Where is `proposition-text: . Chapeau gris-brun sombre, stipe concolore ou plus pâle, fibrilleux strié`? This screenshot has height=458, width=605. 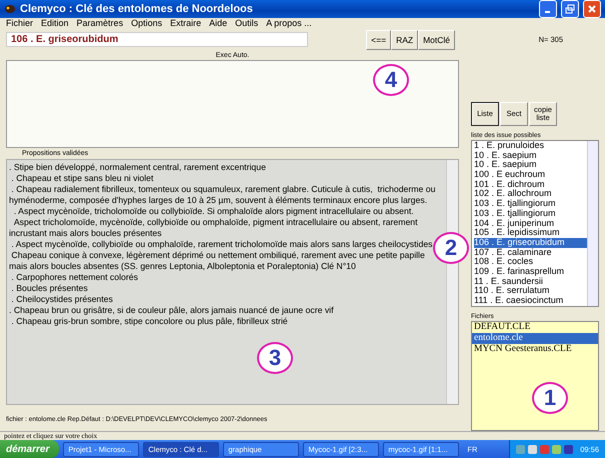
proposition-text: . Chapeau gris-brun sombre, stipe concolore ou plus pâle, fibrilleux strié is located at coordinates (149, 321).